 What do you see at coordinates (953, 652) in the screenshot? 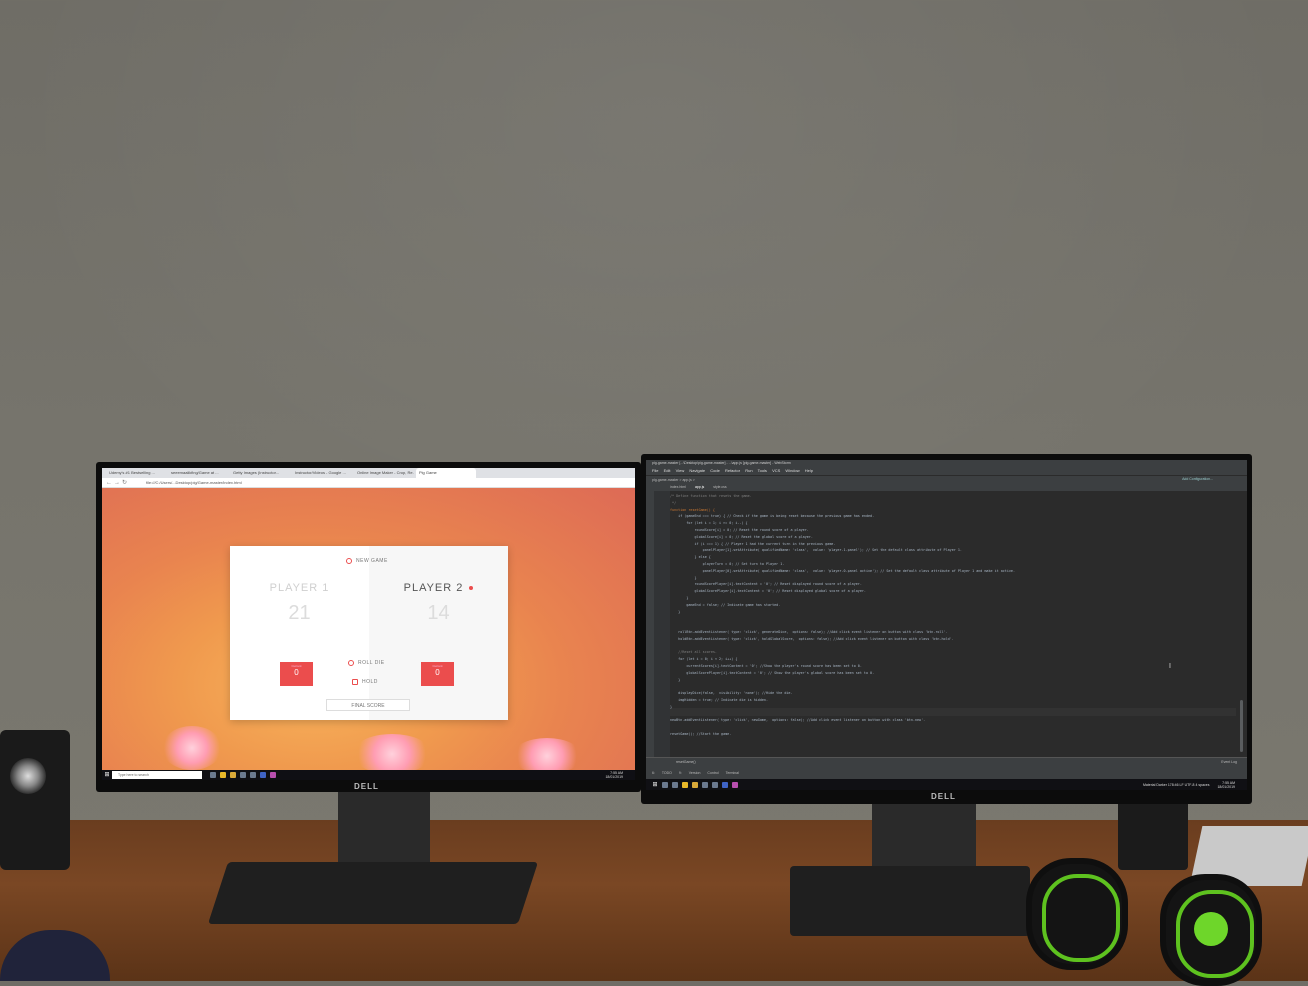
I see `code-line: //Reset all scores.` at bounding box center [953, 652].